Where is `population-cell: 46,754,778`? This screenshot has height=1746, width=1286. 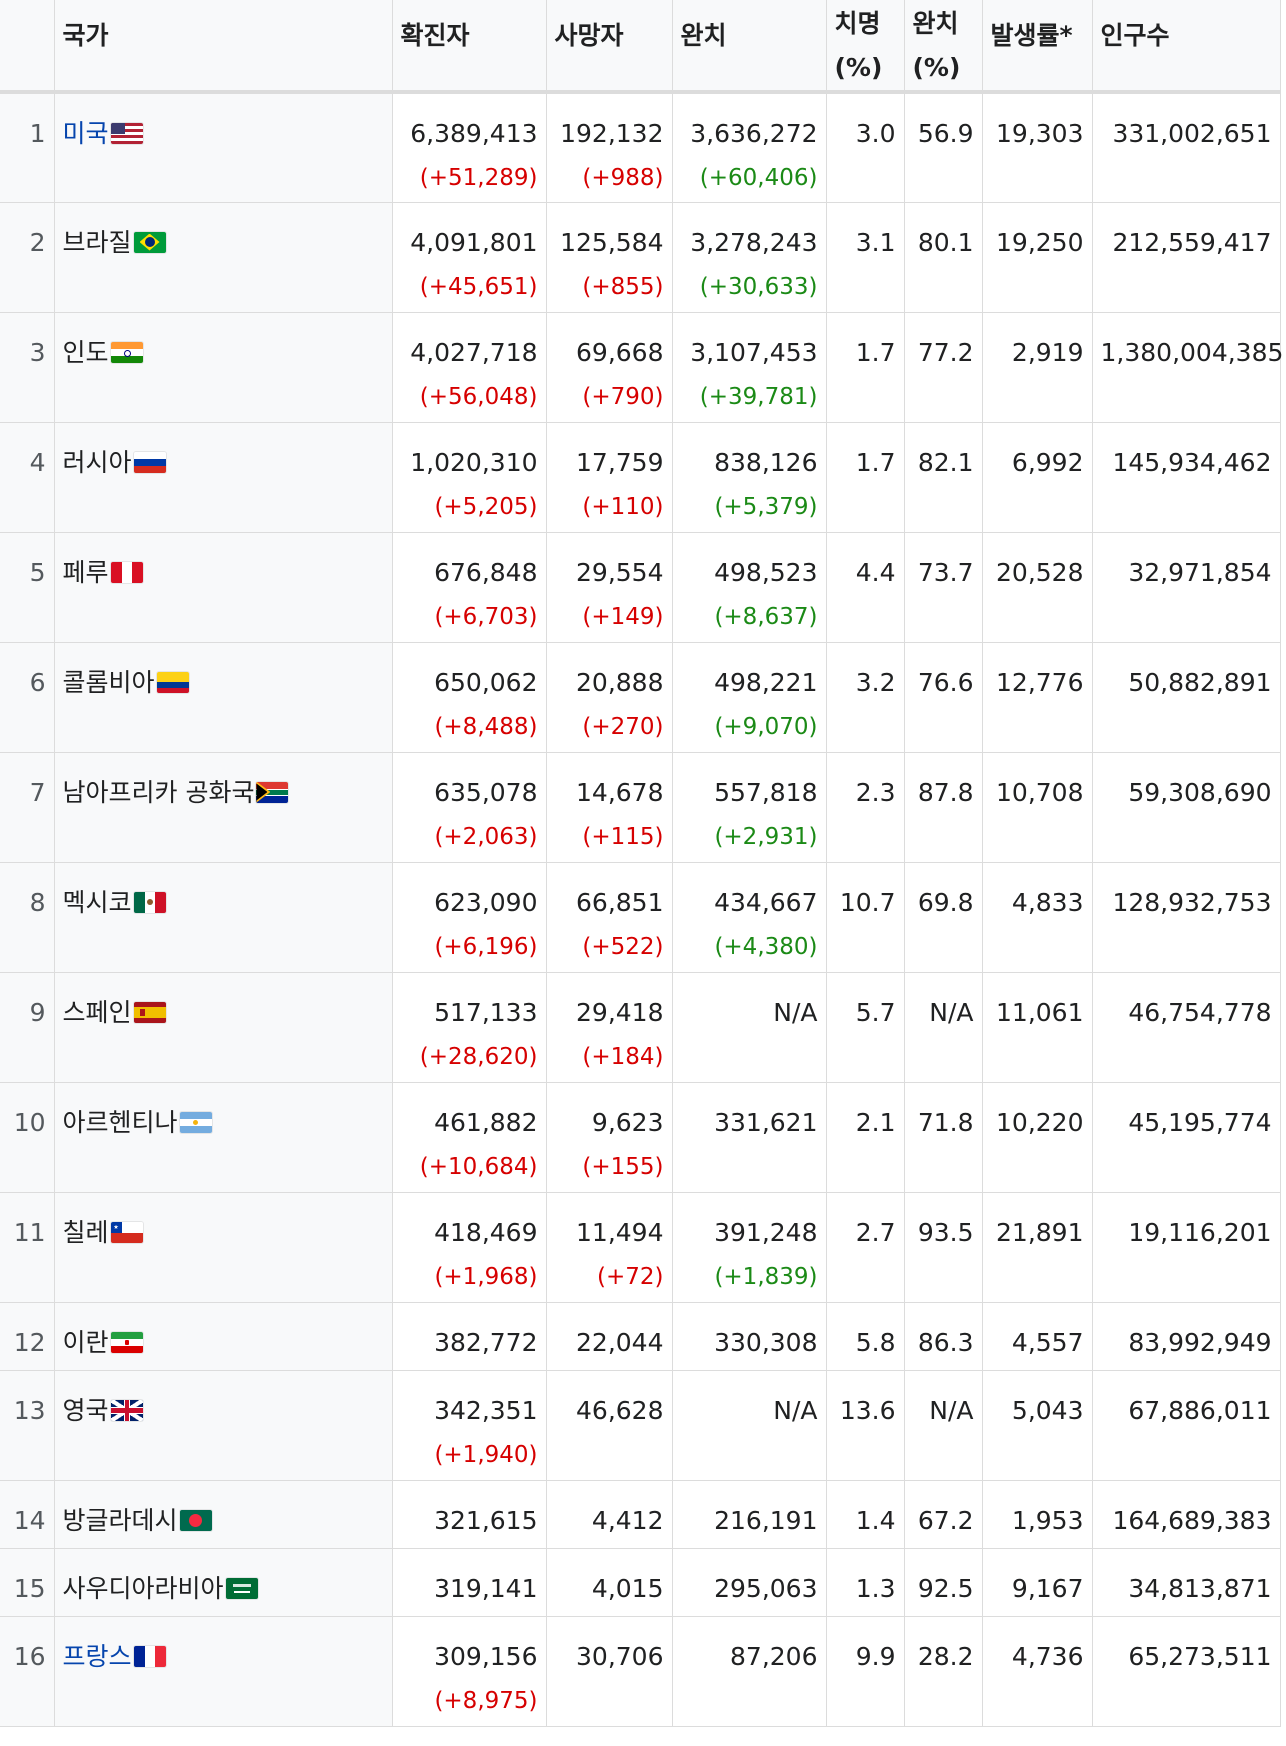
population-cell: 46,754,778 is located at coordinates (1186, 1027).